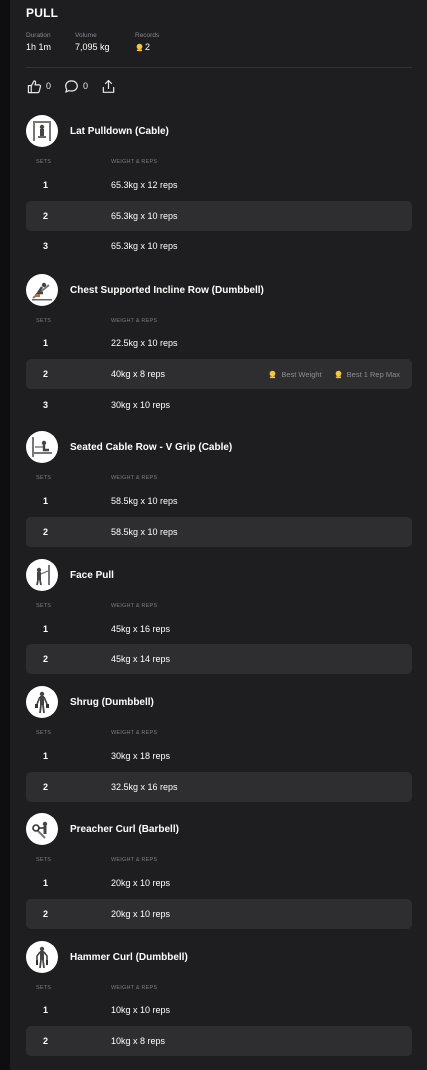 Image resolution: width=427 pixels, height=1070 pixels. What do you see at coordinates (34, 86) in the screenshot?
I see `like-icon` at bounding box center [34, 86].